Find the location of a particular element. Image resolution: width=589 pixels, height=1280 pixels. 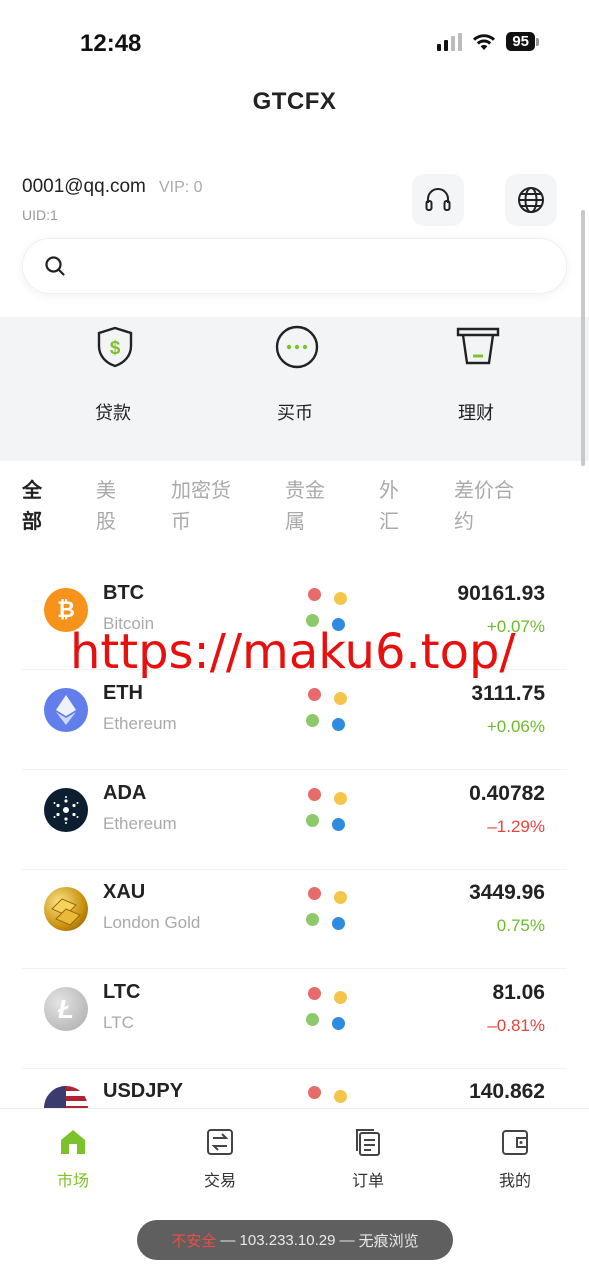

status-icons: 95 is located at coordinates (488, 41).